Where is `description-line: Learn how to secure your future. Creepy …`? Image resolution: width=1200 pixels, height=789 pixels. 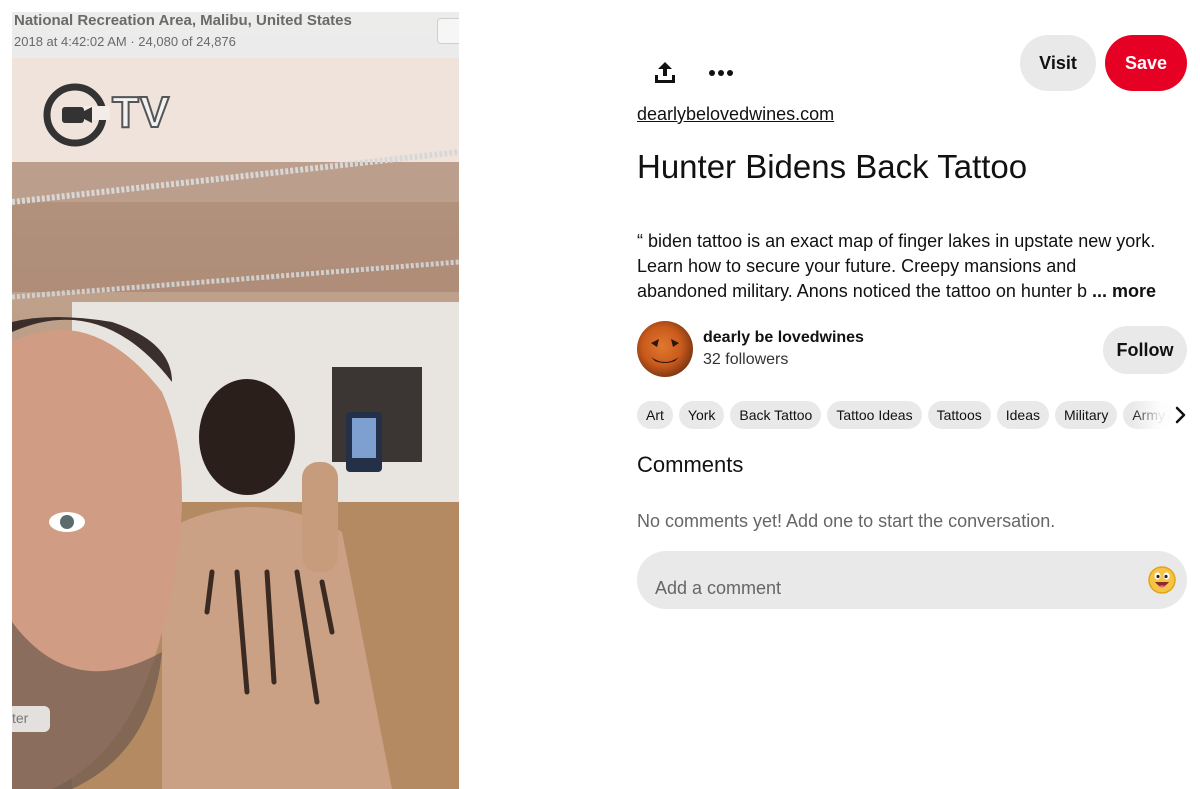 description-line: Learn how to secure your future. Creepy … is located at coordinates (857, 266).